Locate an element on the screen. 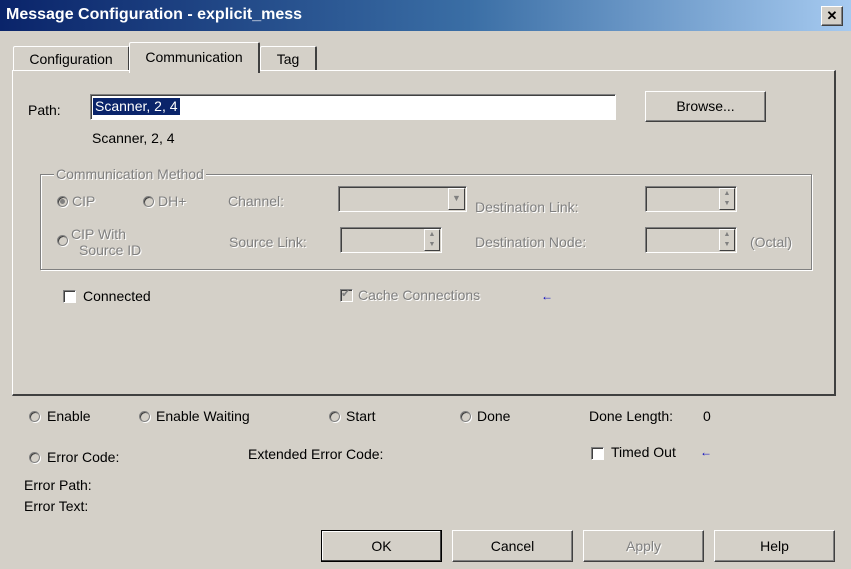  destination-node-field: ▲ ▼ is located at coordinates (691, 240).